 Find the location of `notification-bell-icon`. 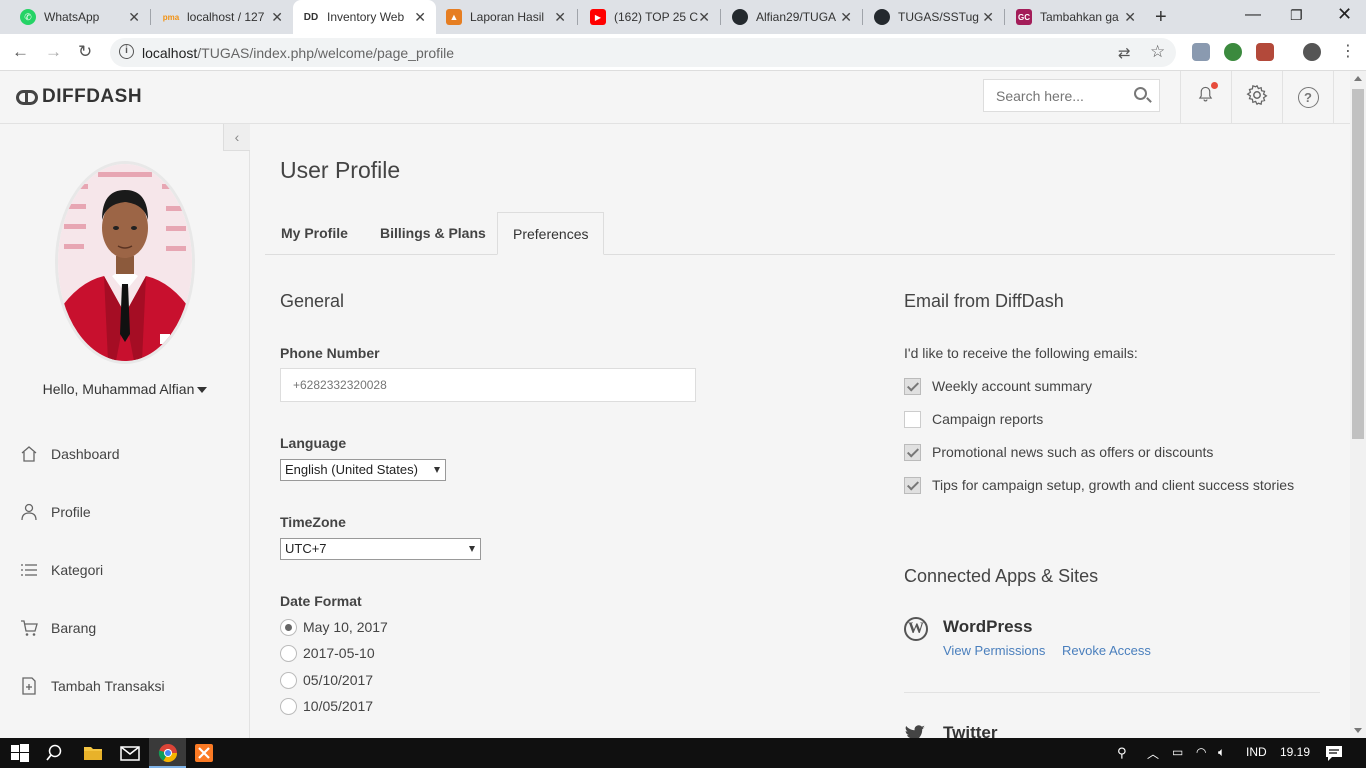

notification-bell-icon is located at coordinates (1205, 94).